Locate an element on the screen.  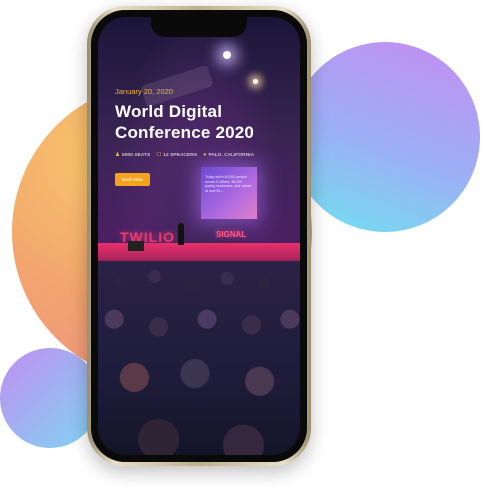
background-blob-cyan is located at coordinates (50, 398).